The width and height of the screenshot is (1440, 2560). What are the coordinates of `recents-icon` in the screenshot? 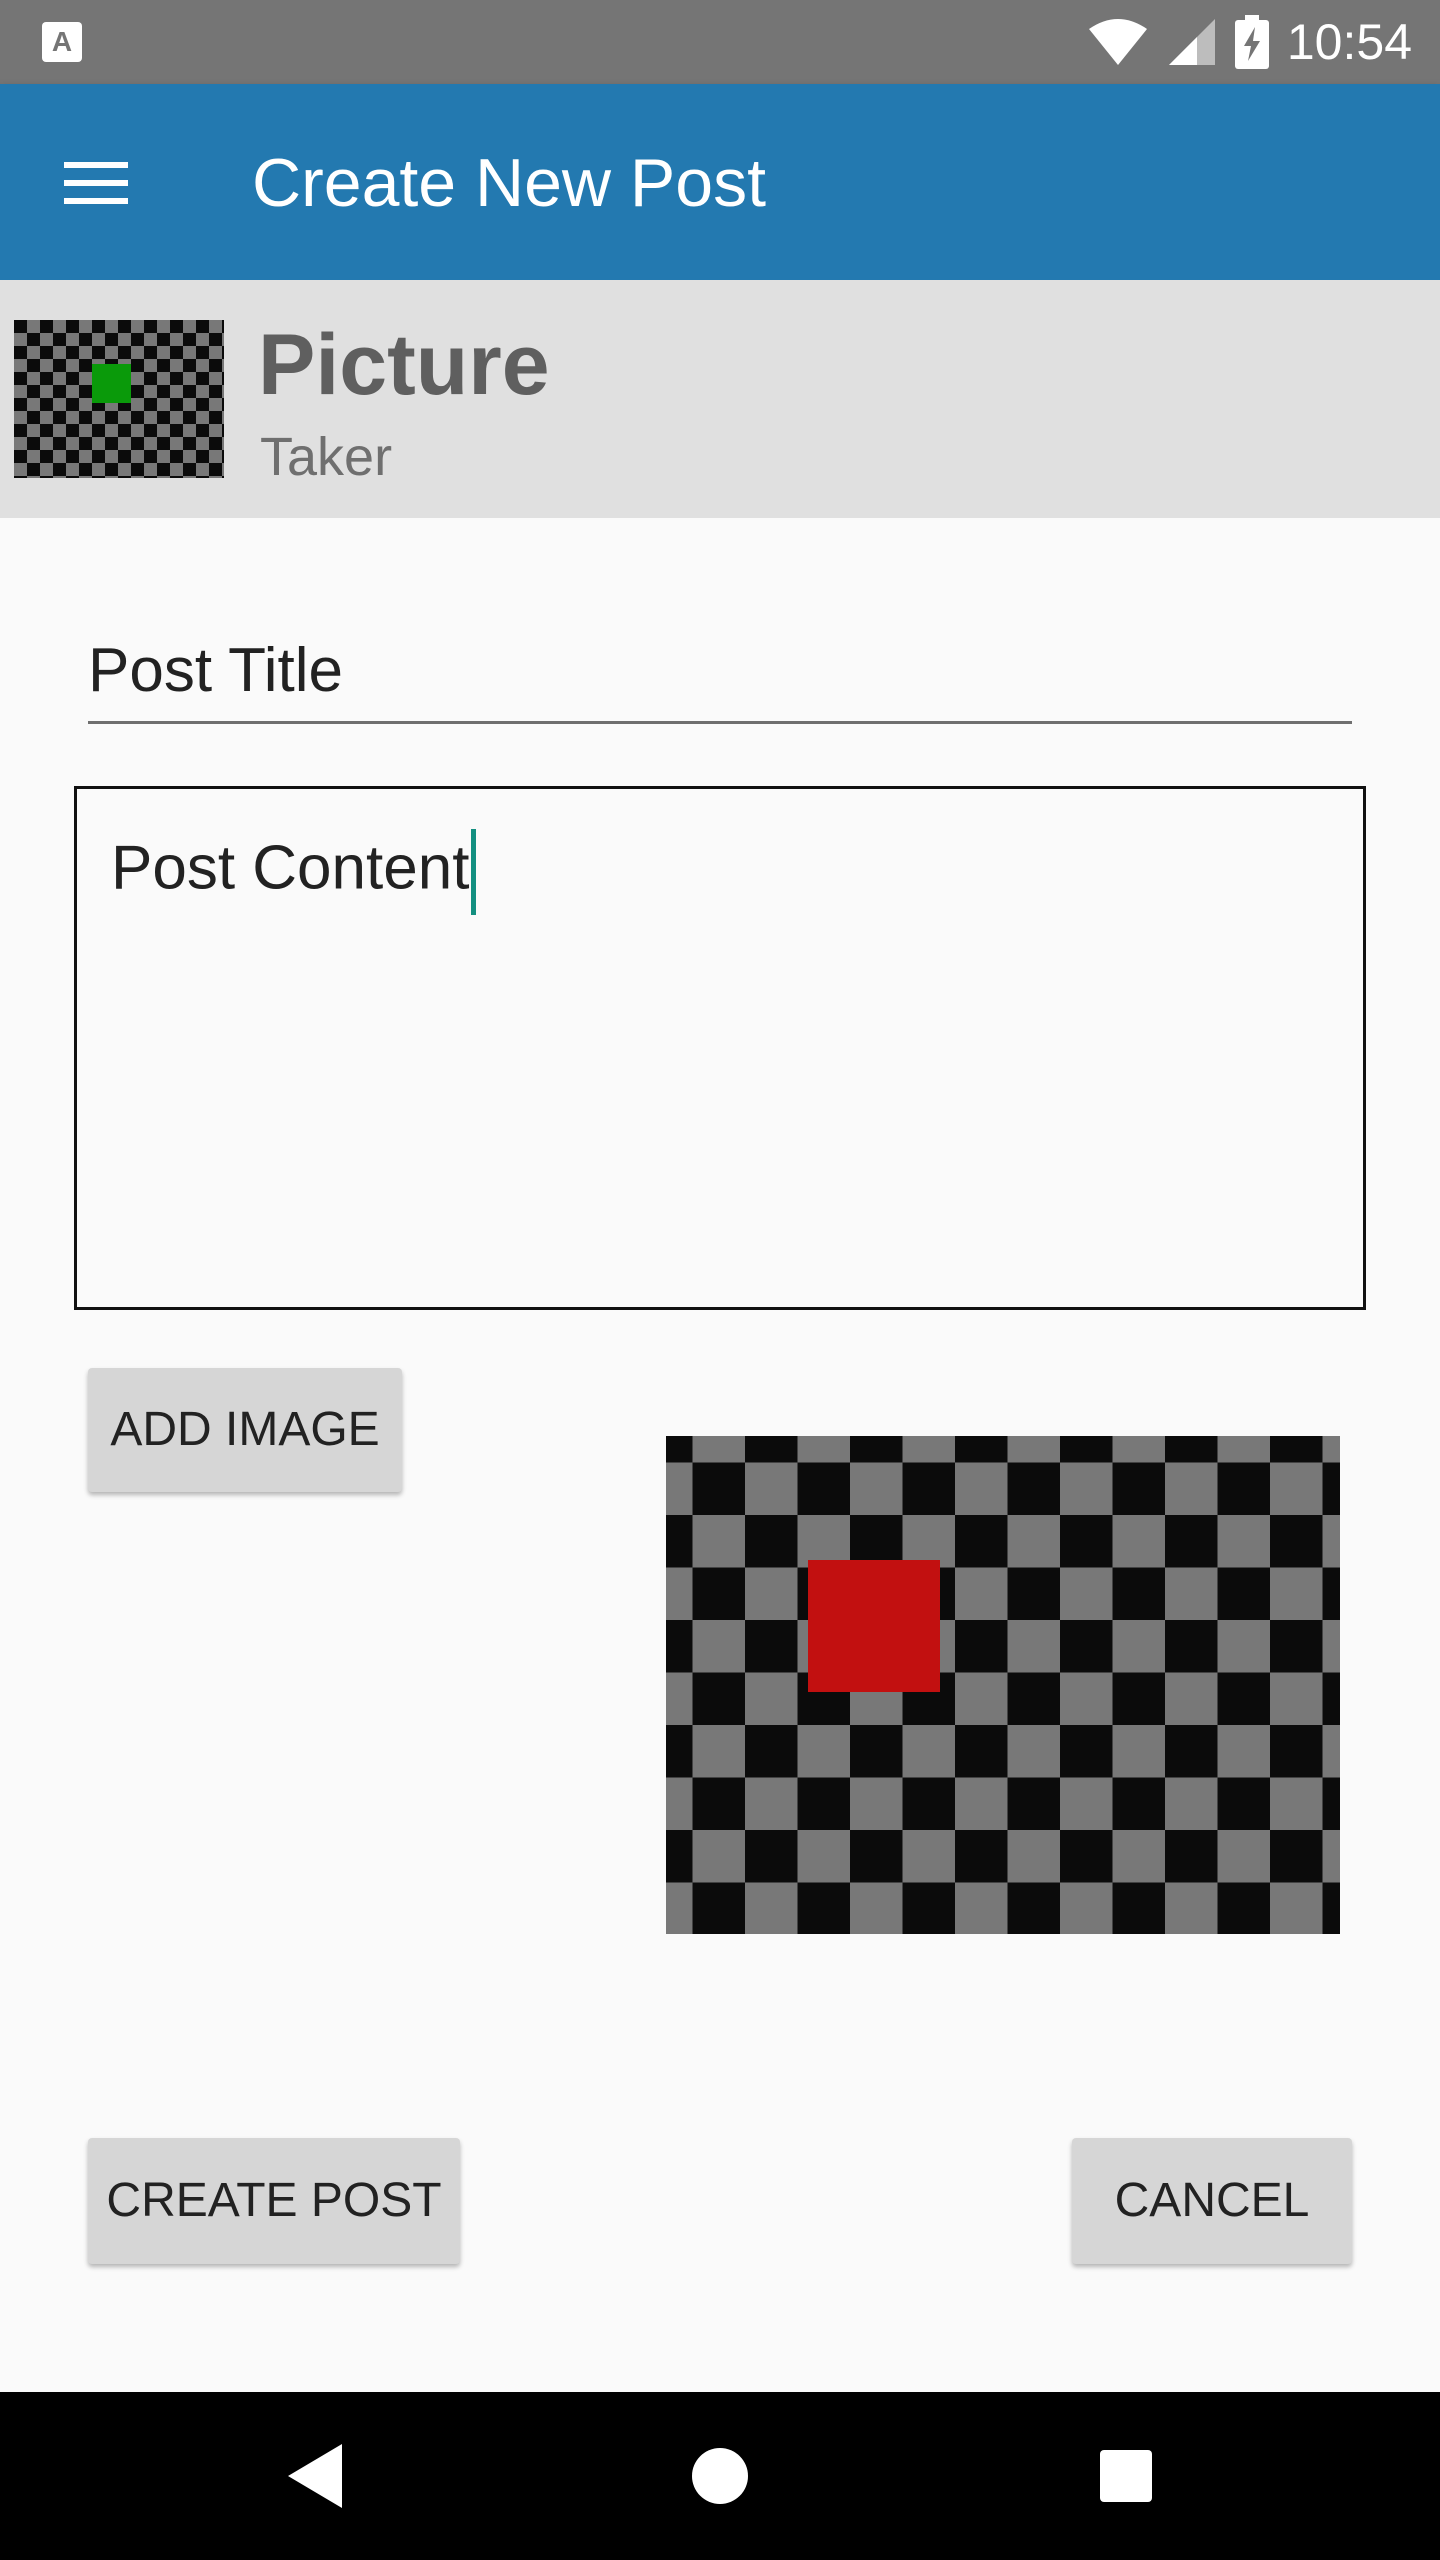 It's located at (1126, 2476).